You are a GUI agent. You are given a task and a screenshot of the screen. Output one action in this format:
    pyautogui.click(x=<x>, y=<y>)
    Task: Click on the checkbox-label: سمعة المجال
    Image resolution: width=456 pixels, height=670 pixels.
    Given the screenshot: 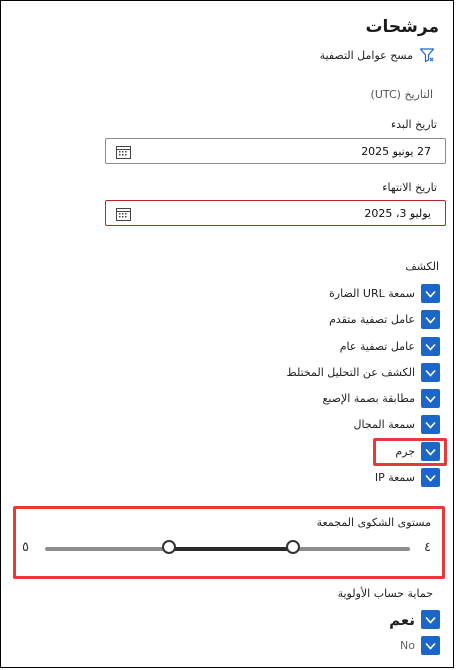 What is the action you would take?
    pyautogui.click(x=384, y=424)
    